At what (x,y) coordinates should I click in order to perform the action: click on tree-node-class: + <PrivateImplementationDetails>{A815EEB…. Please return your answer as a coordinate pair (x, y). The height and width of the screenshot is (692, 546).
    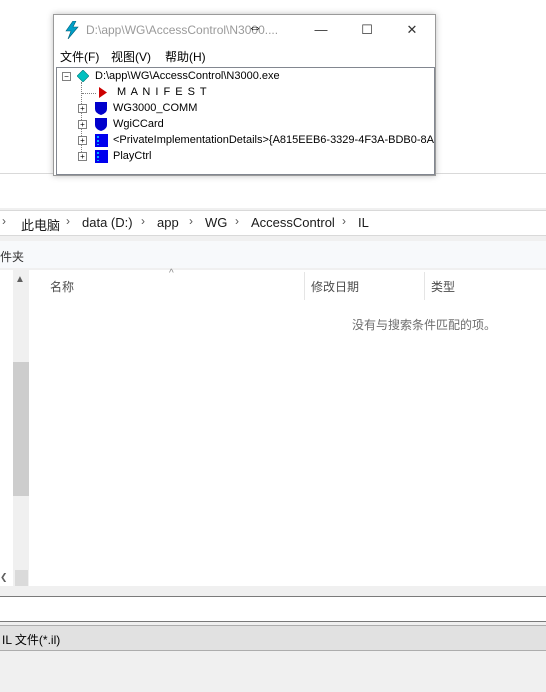
    Looking at the image, I should click on (246, 141).